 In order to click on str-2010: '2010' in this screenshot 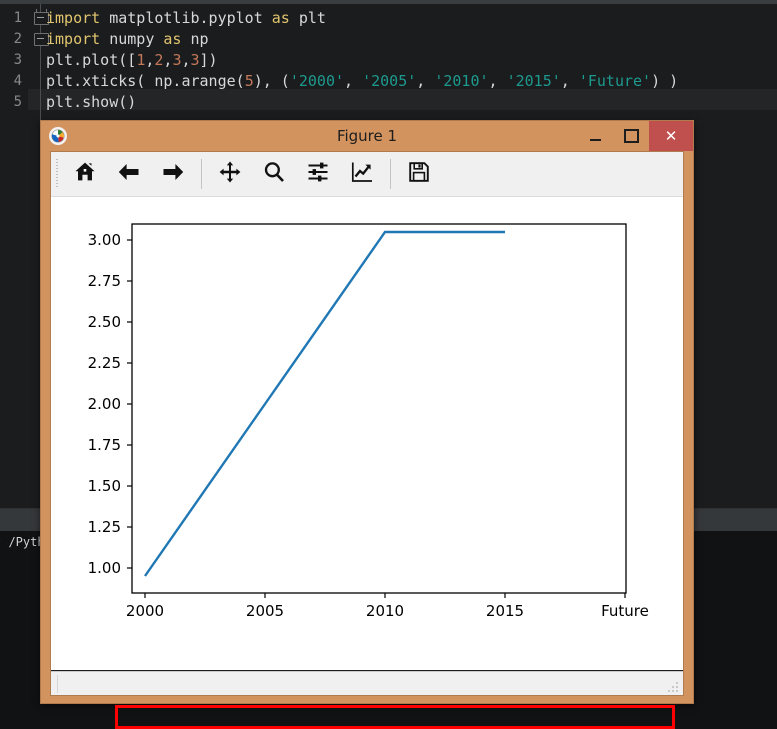, I will do `click(461, 81)`.